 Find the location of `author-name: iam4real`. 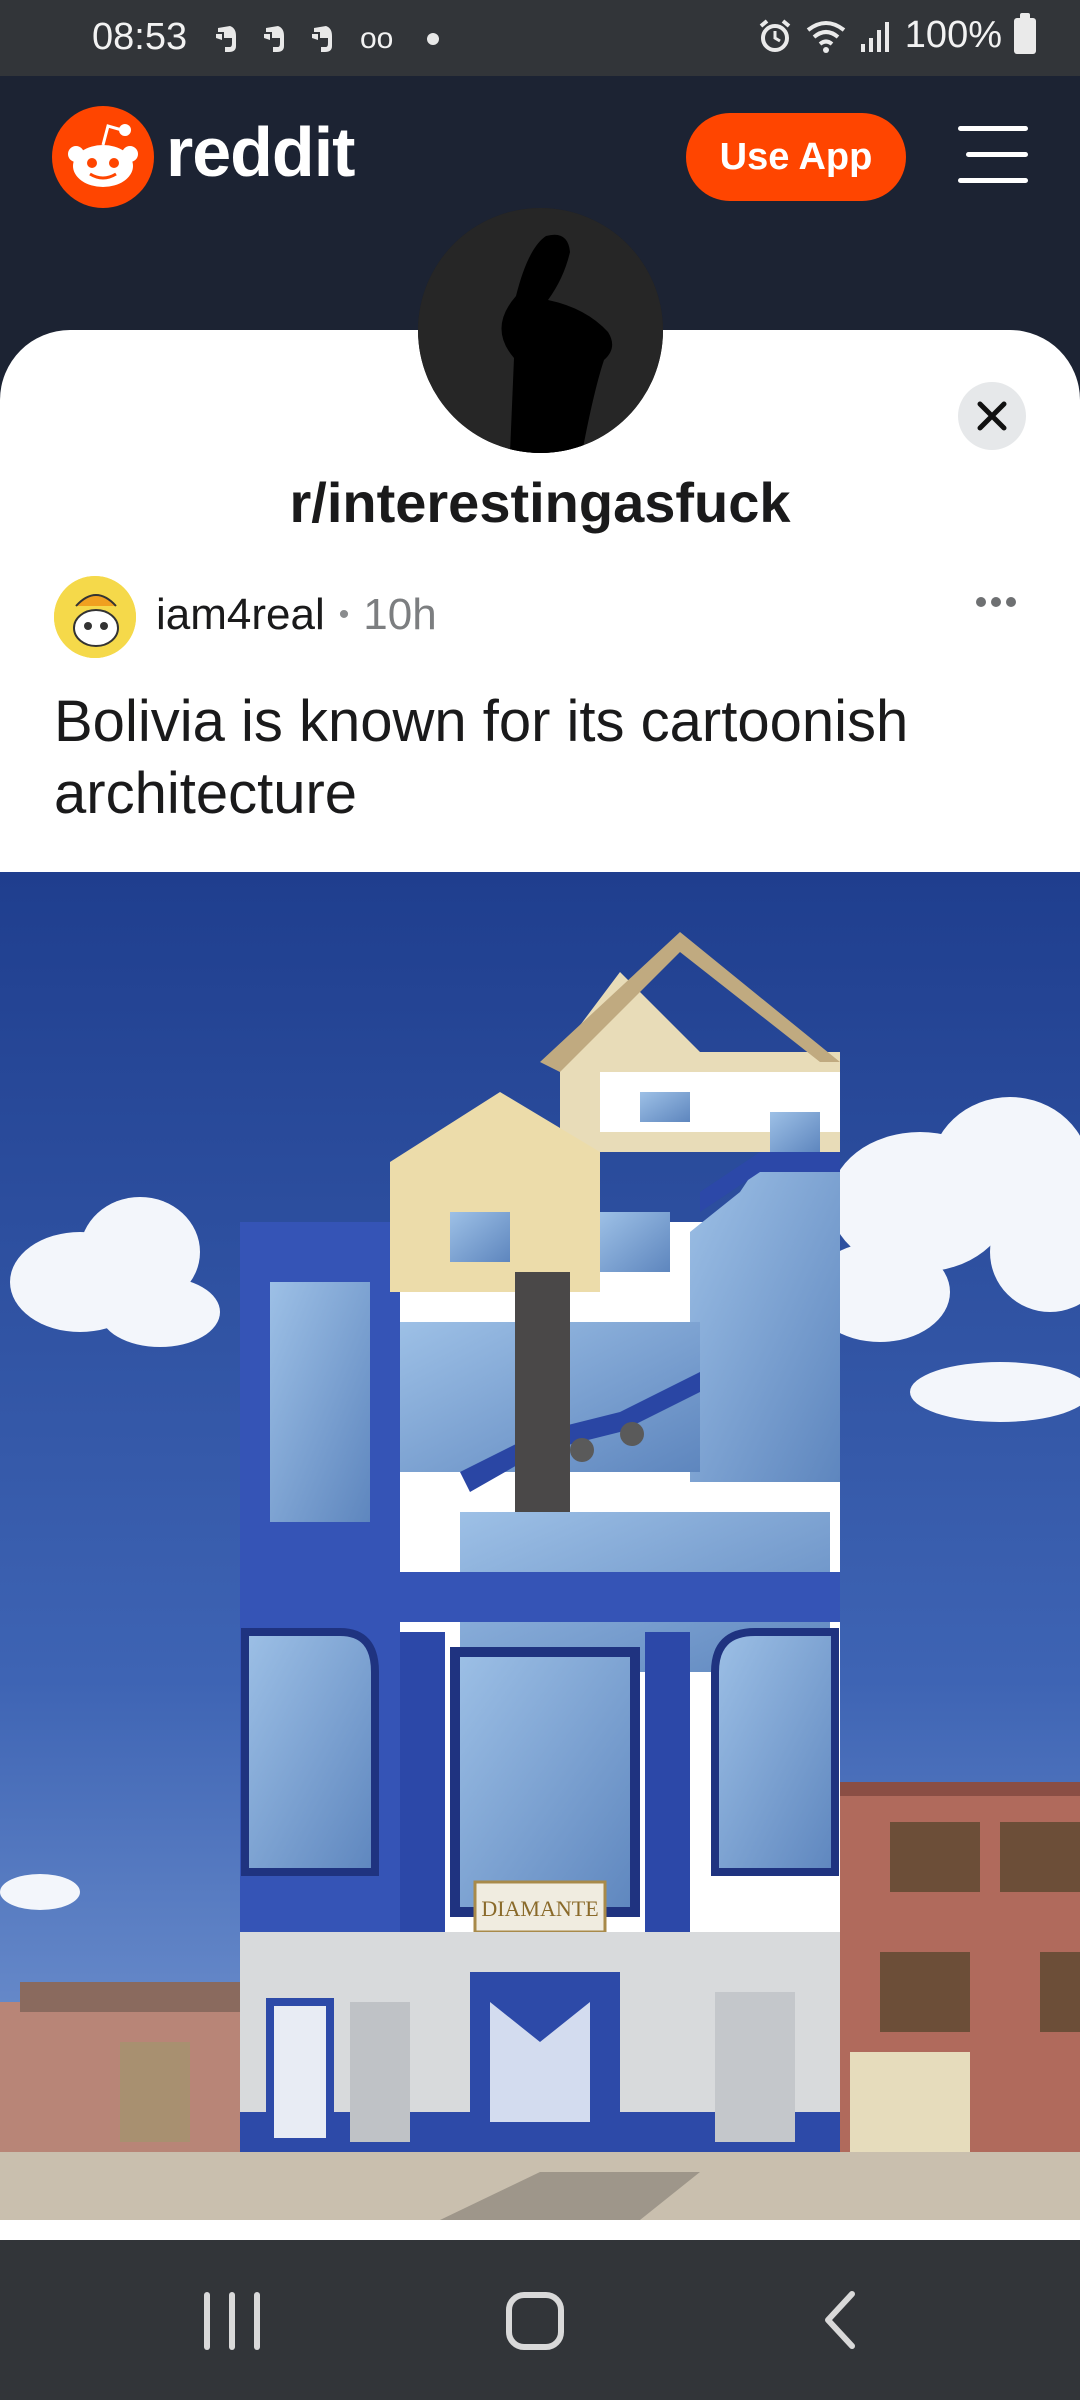

author-name: iam4real is located at coordinates (240, 615).